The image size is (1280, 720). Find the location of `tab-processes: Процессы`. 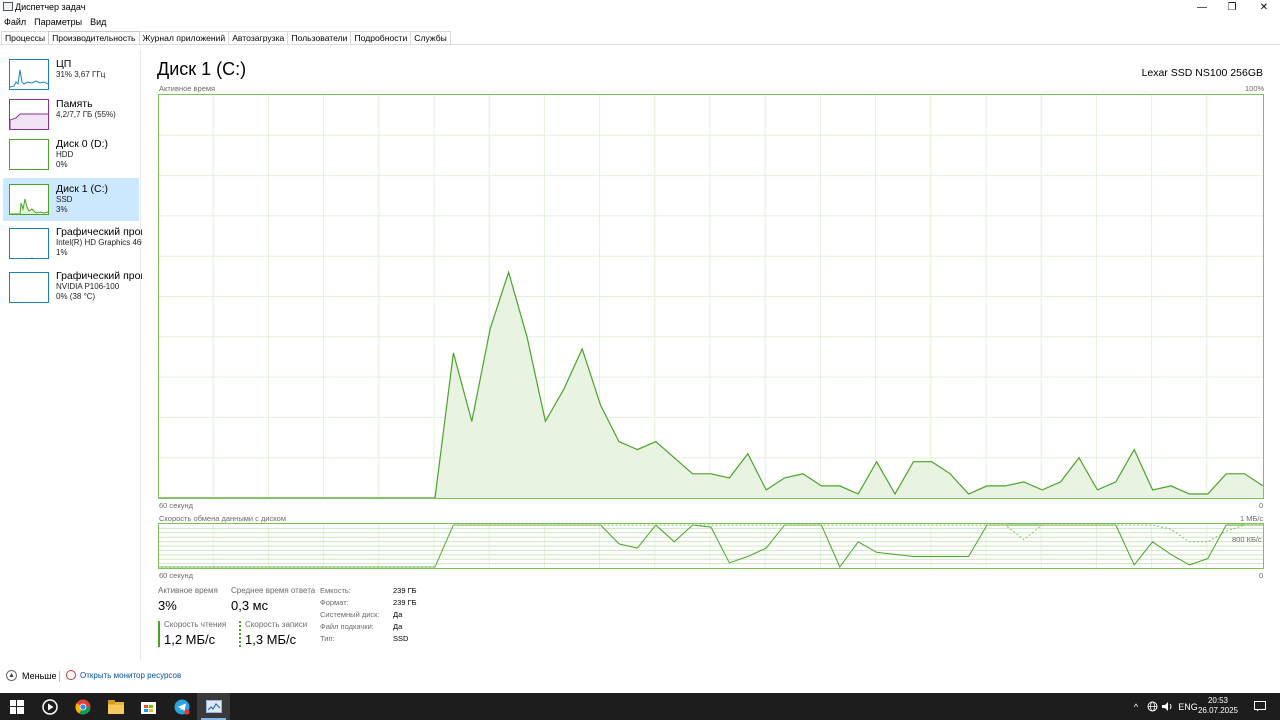

tab-processes: Процессы is located at coordinates (25, 37).